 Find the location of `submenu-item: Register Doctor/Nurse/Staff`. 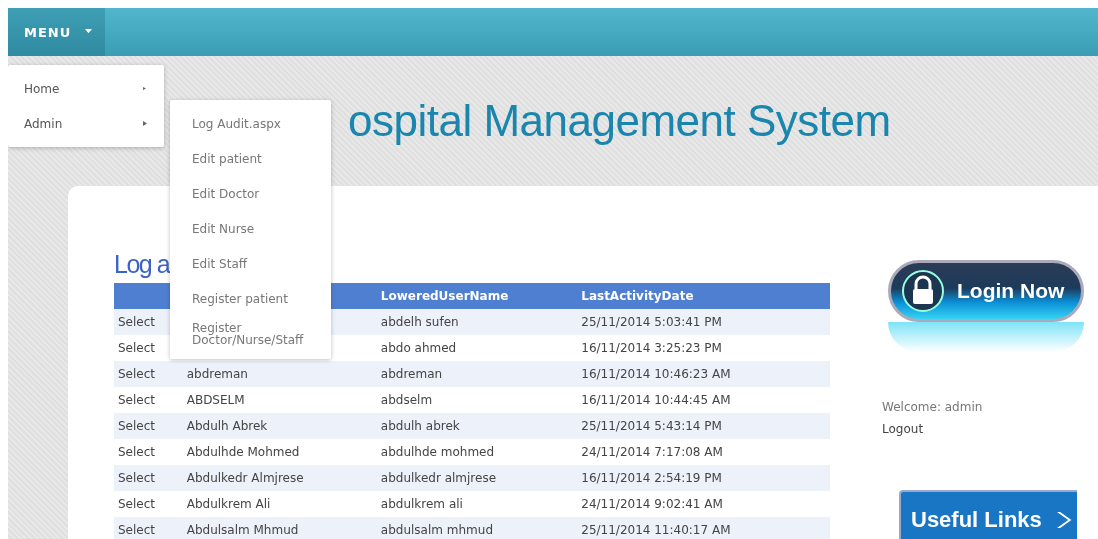

submenu-item: Register Doctor/Nurse/Staff is located at coordinates (250, 333).